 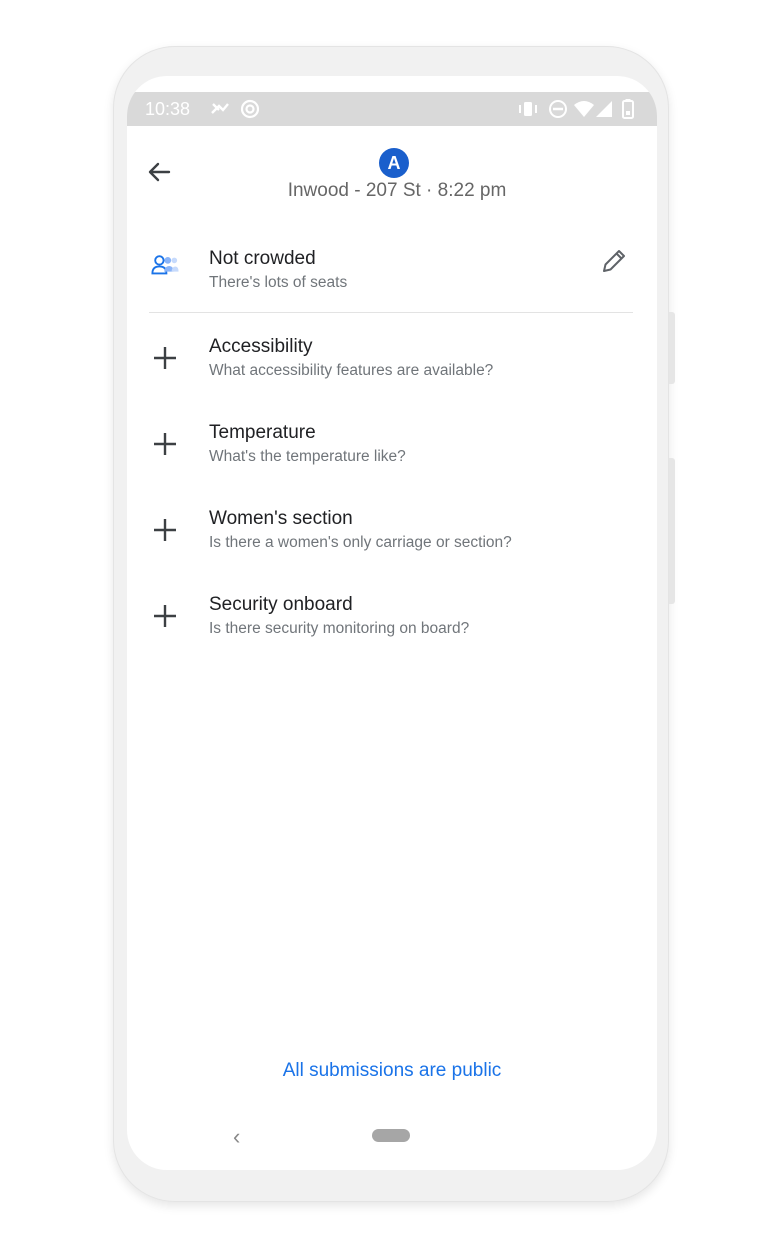 What do you see at coordinates (392, 1071) in the screenshot?
I see `public-submissions-link: All submissions are public` at bounding box center [392, 1071].